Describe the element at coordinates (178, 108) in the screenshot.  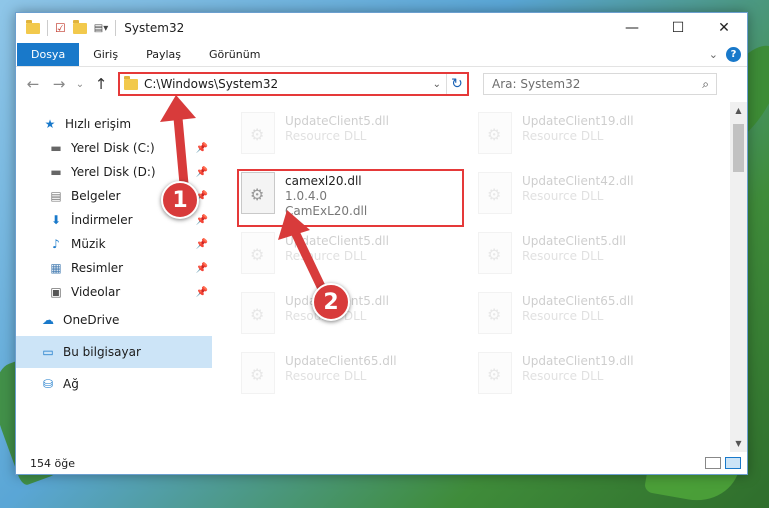
I see `arrowhead-1-icon` at that location.